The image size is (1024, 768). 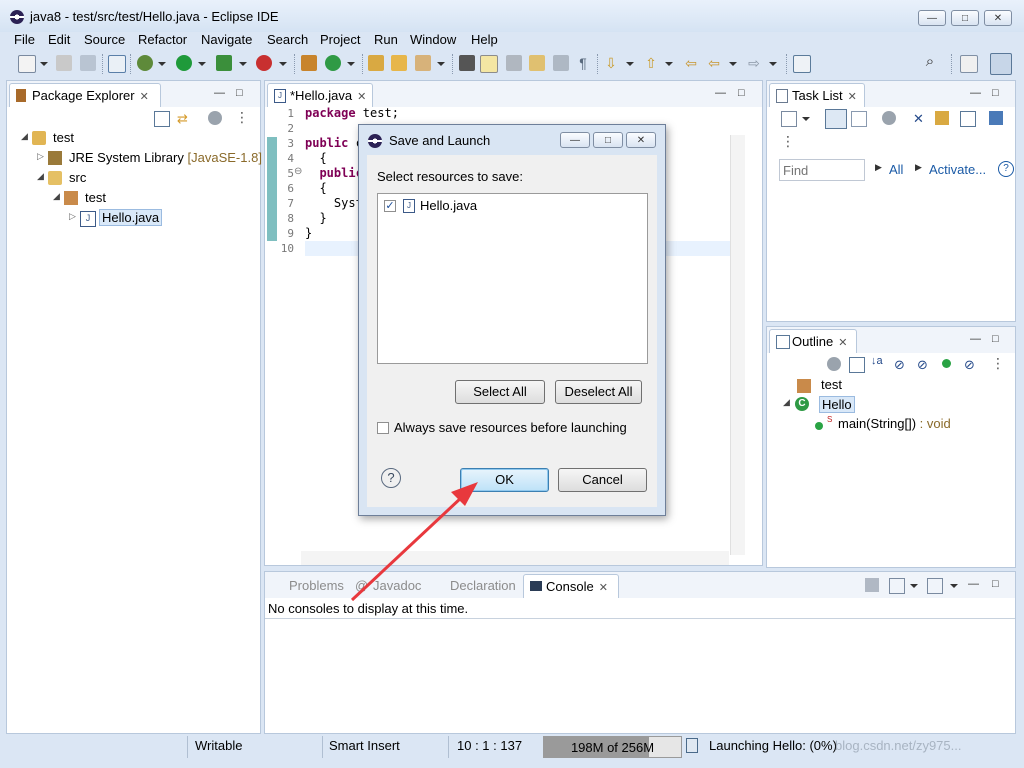 What do you see at coordinates (407, 548) in the screenshot?
I see `arrow-shaft` at bounding box center [407, 548].